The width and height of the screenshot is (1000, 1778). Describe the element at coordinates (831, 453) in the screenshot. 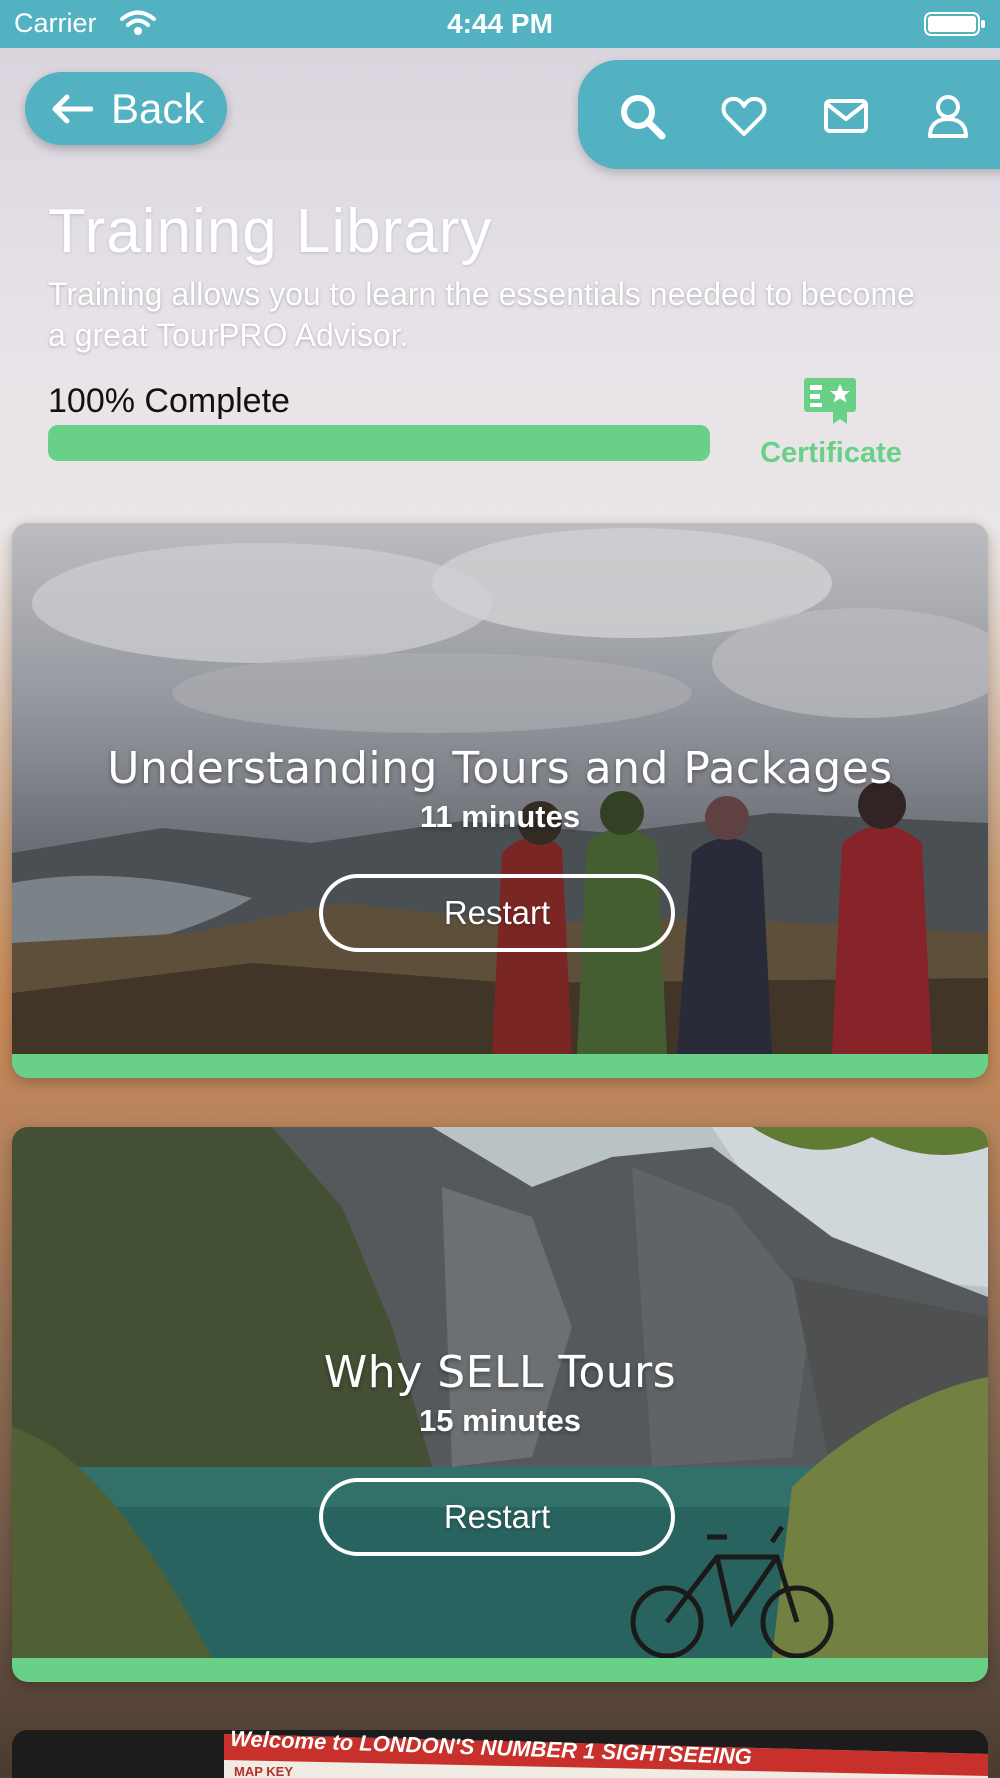

I see `certificate-link: Certificate` at that location.